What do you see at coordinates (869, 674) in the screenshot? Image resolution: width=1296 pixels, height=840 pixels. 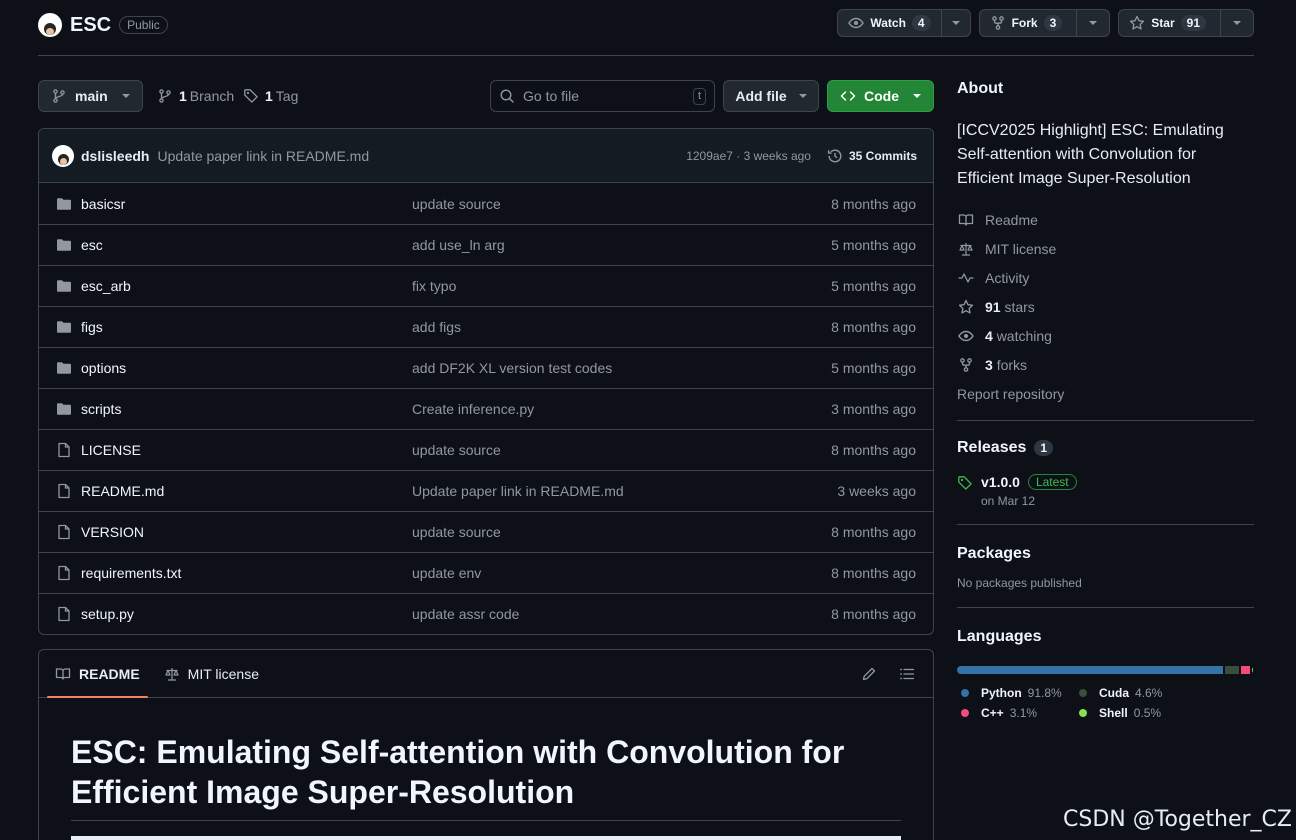 I see `pencil-icon` at bounding box center [869, 674].